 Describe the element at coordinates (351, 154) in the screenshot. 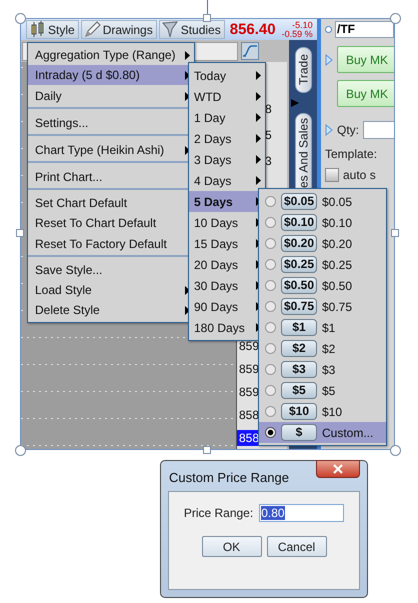

I see `field-label: Template:` at that location.